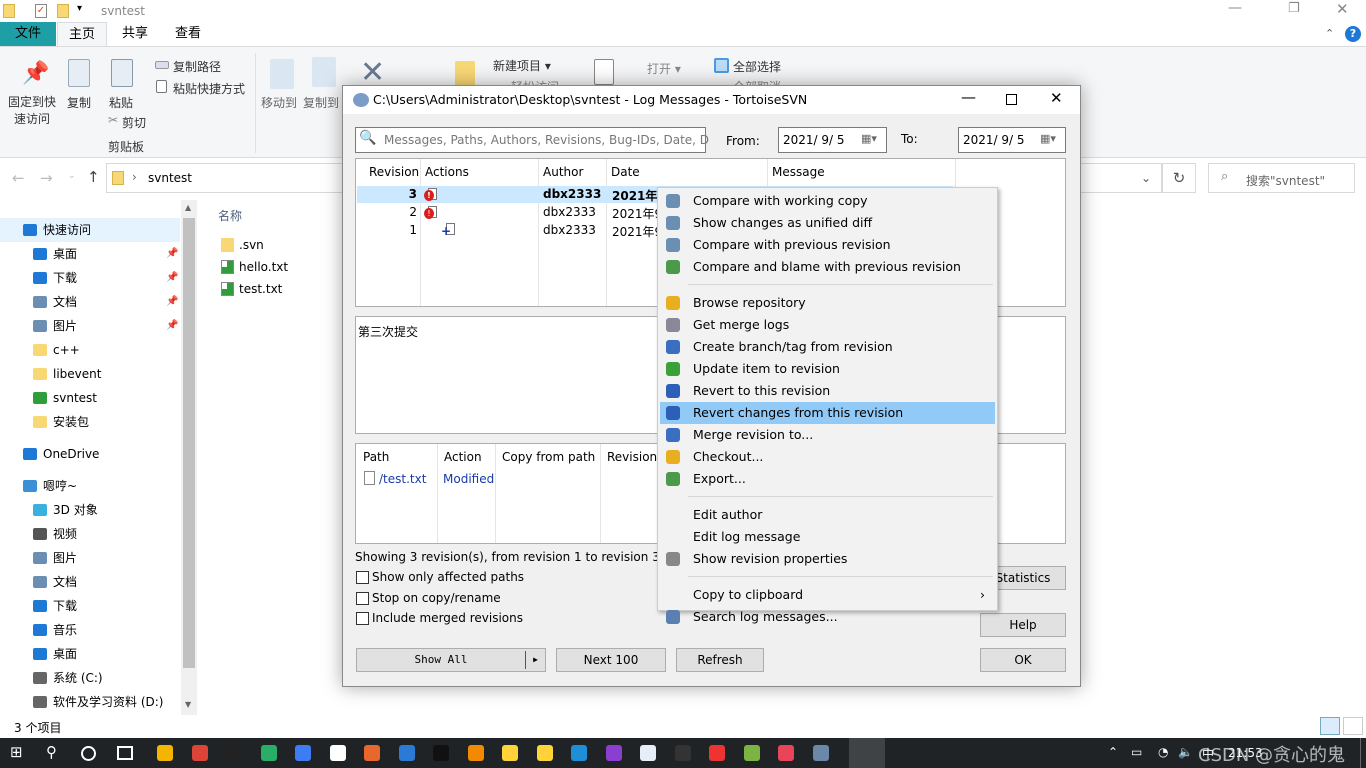 This screenshot has height=768, width=1366. I want to click on checkbox-label: Show only affected paths, so click(448, 577).